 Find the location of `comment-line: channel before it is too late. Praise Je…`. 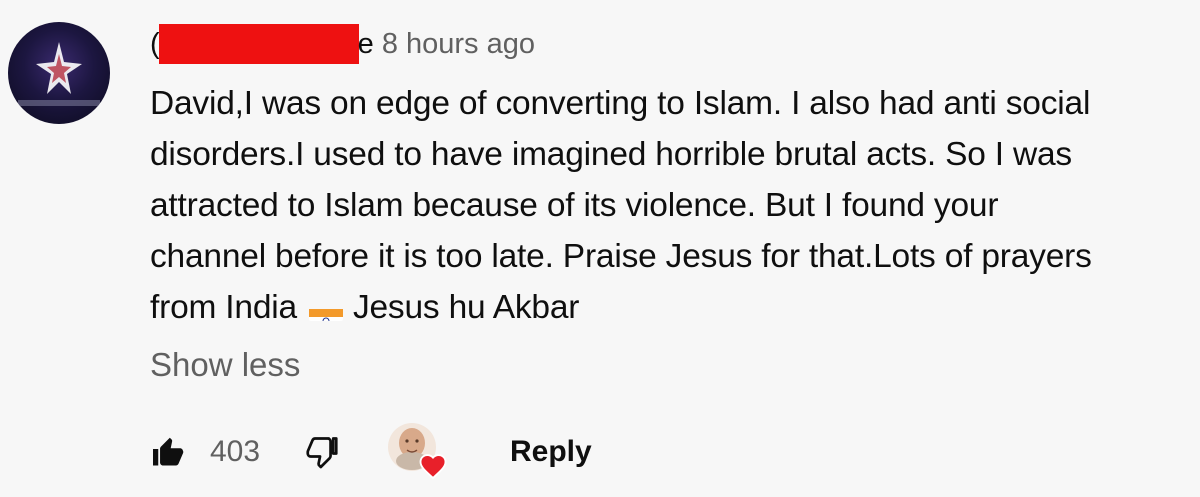

comment-line: channel before it is too late. Praise Je… is located at coordinates (621, 256).